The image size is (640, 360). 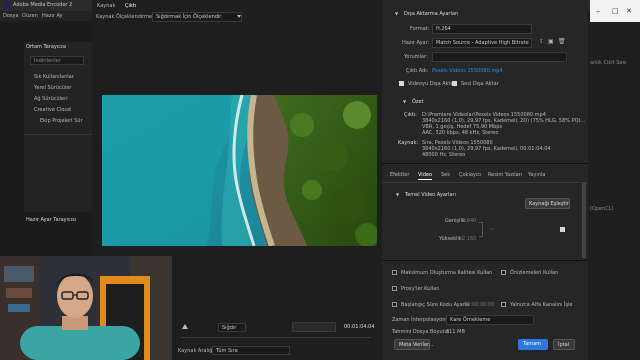 What do you see at coordinates (51, 99) in the screenshot?
I see `tree-item-network-drives: Ağ Sürücüleri` at bounding box center [51, 99].